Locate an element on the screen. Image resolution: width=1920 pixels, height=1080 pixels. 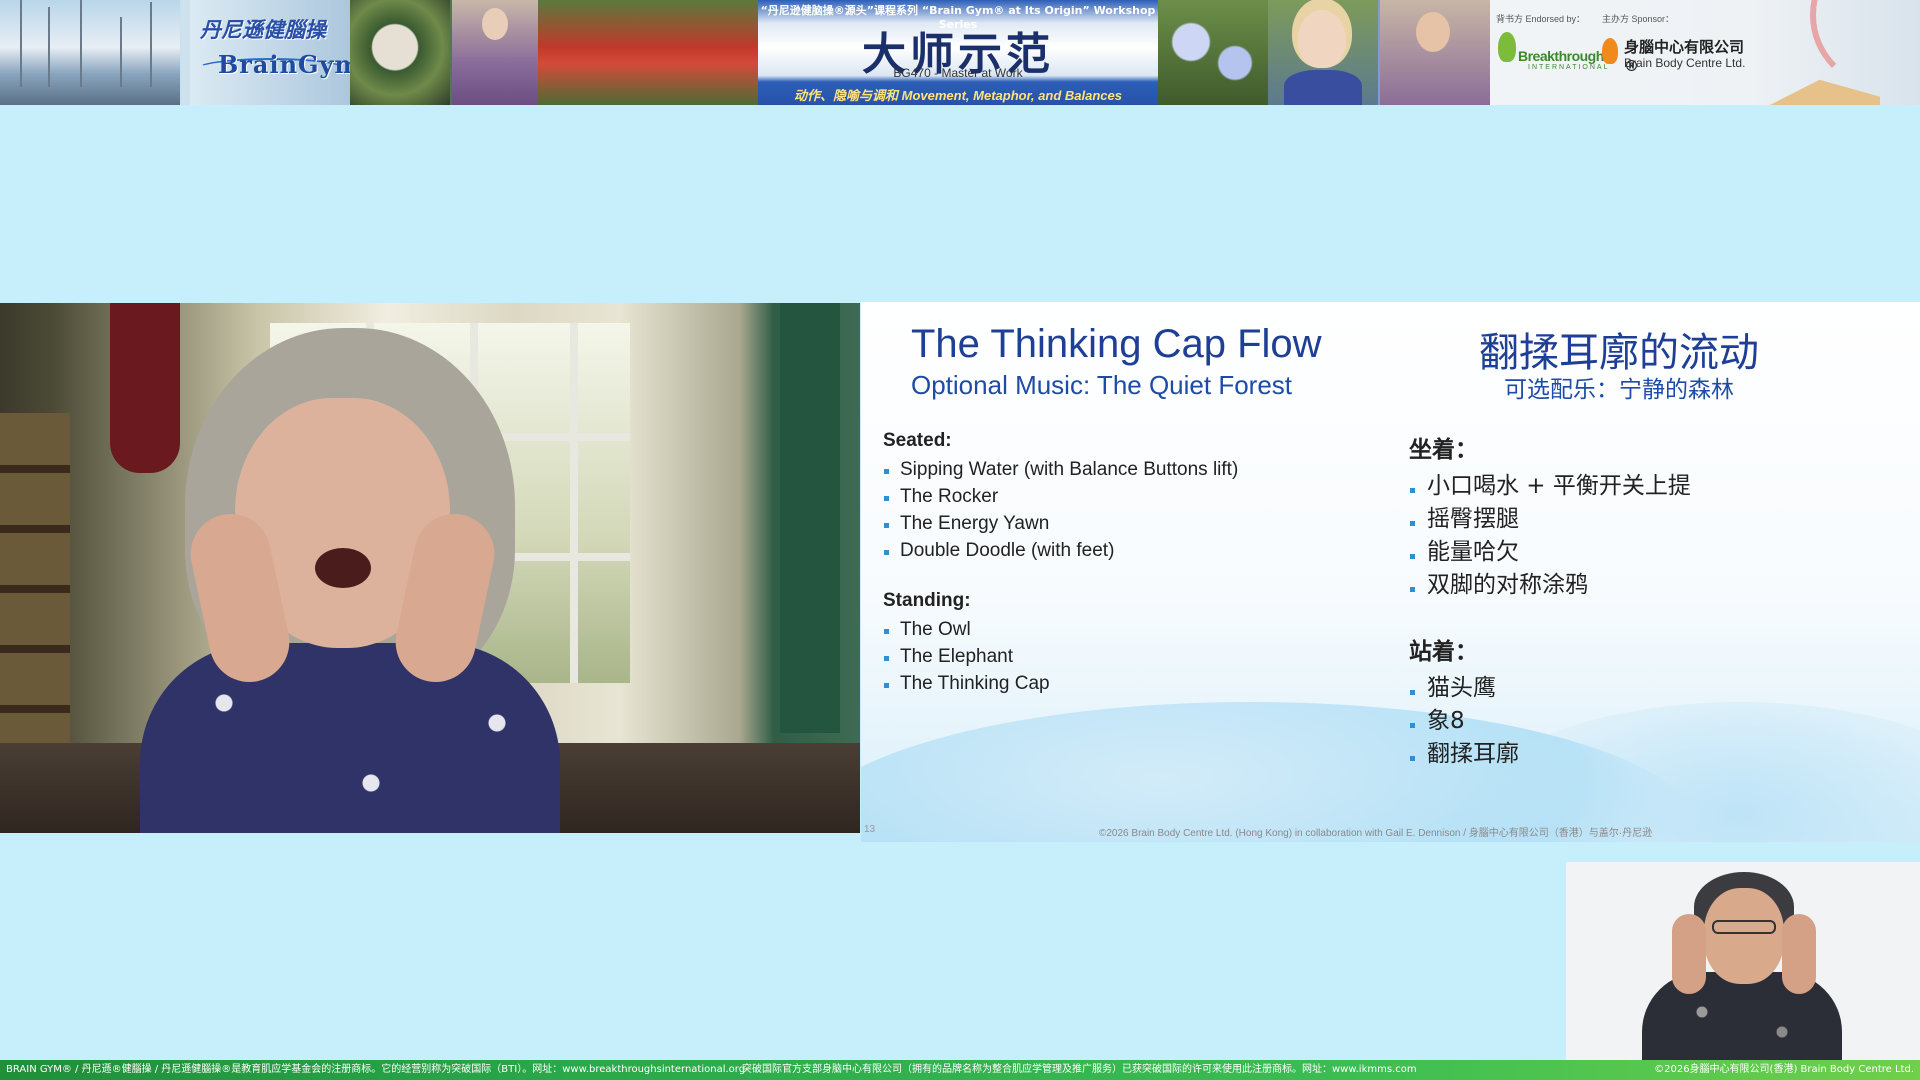
instructor-photo is located at coordinates (1323, 52).